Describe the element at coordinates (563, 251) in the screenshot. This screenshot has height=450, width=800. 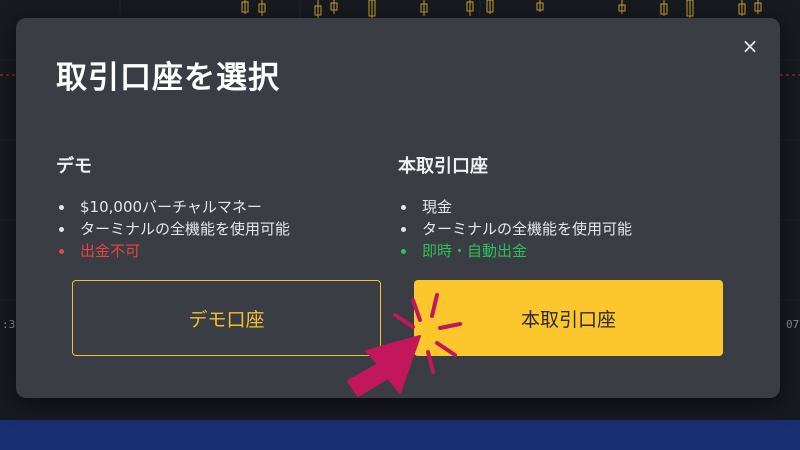
I see `real-feature-item: 即時・自動出金` at that location.